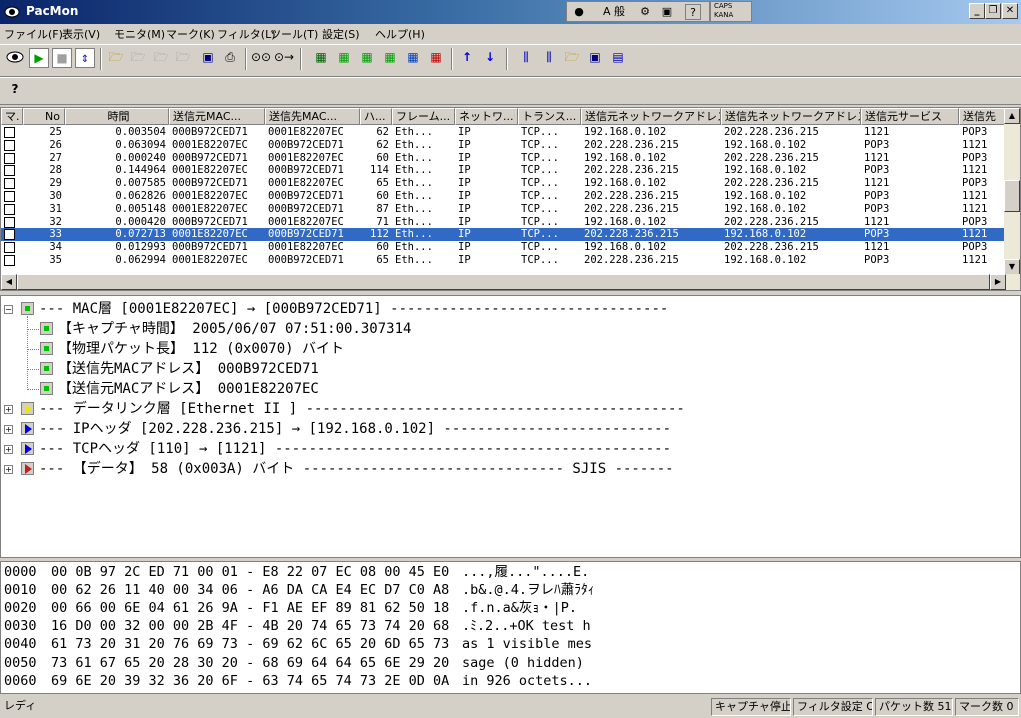  Describe the element at coordinates (910, 116) in the screenshot. I see `column-src-service: 送信元サービス` at that location.